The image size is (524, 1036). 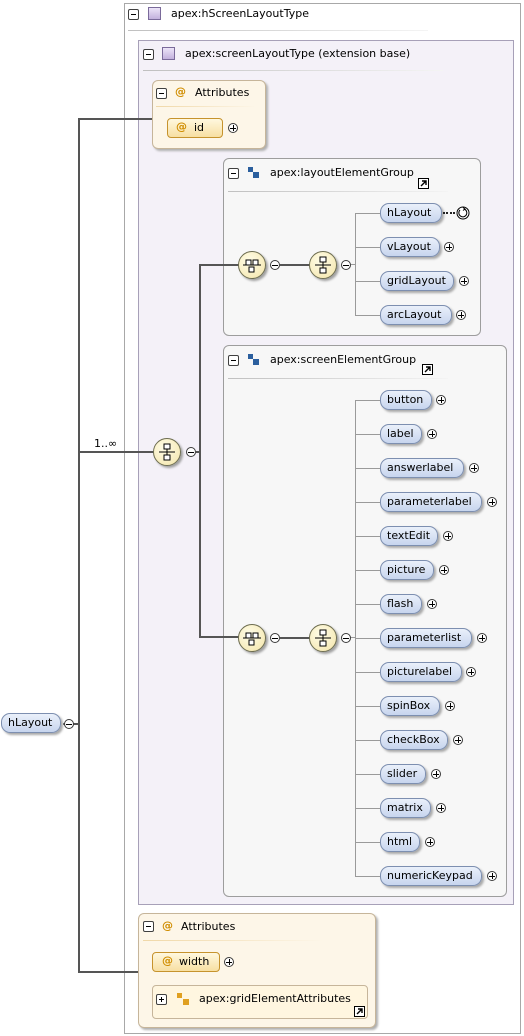 I want to click on layout-item-label: arcLayout, so click(x=414, y=314).